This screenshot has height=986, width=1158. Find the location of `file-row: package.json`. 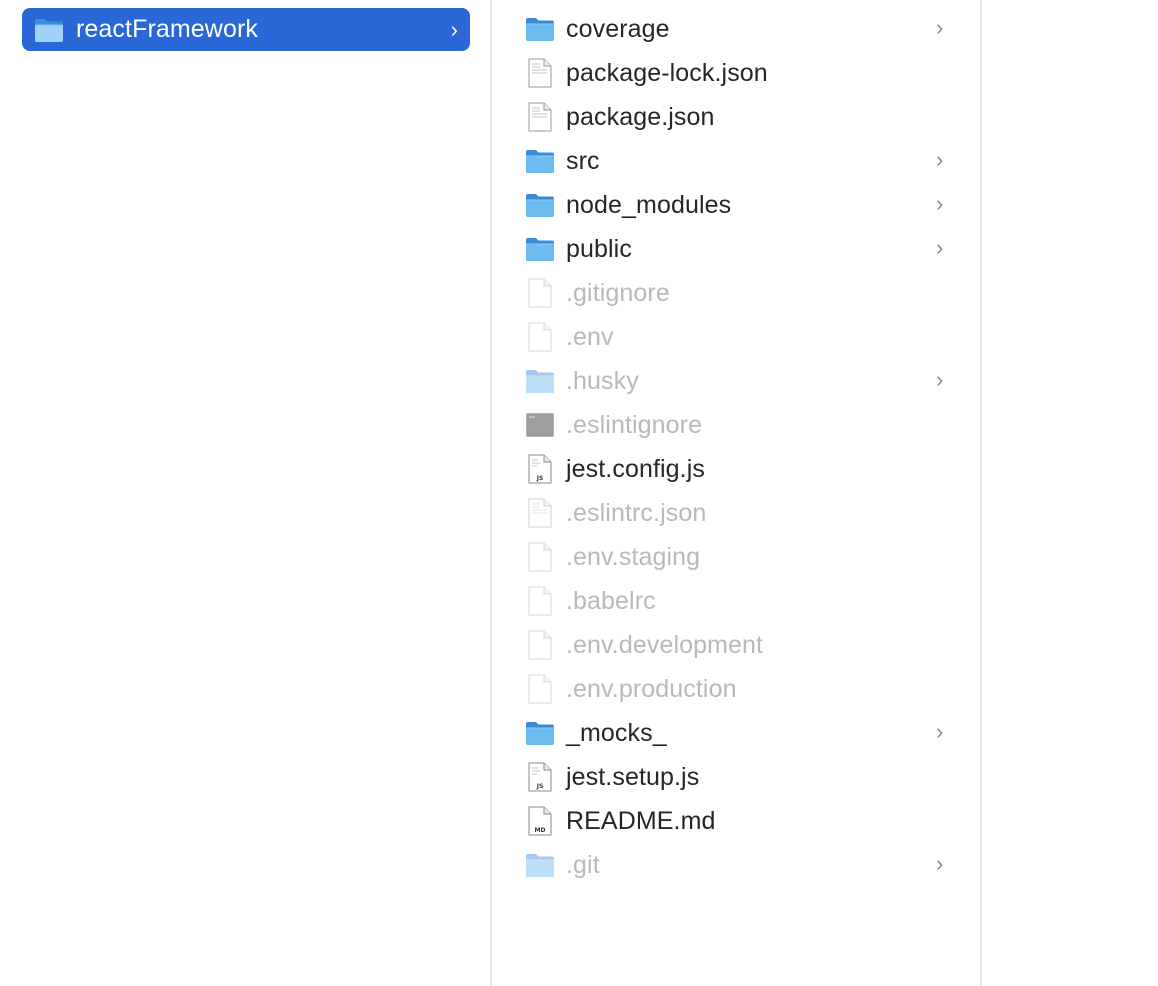

file-row: package.json is located at coordinates (736, 117).